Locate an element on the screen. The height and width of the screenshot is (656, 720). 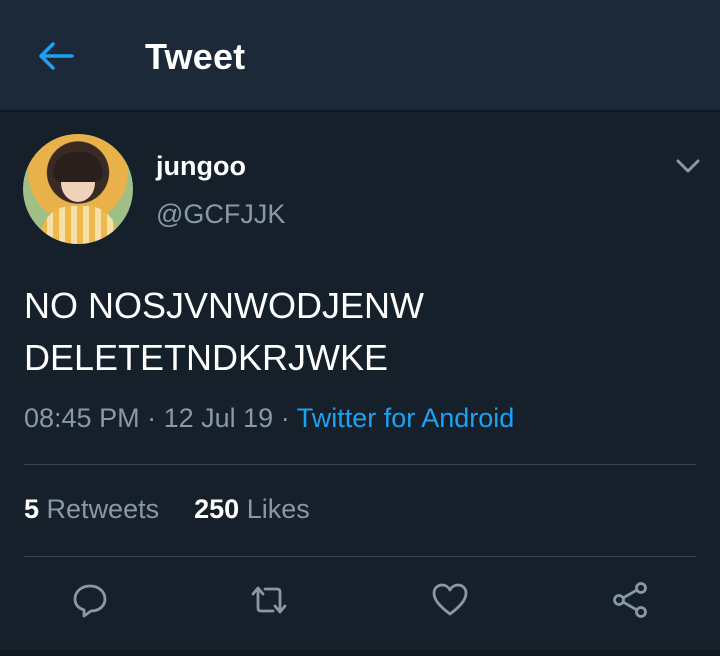
tweet-text-line: NO NOSJVNWODJENW is located at coordinates (224, 305).